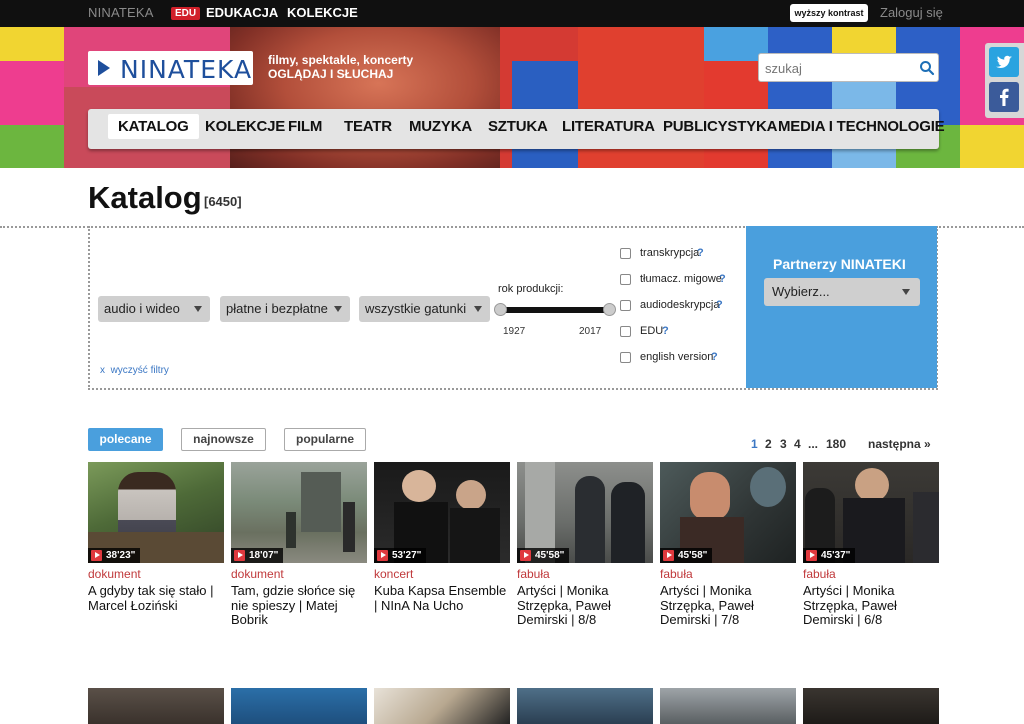 The width and height of the screenshot is (1024, 724). Describe the element at coordinates (322, 12) in the screenshot. I see `top-kolekcje-link: KOLEKCJE` at that location.